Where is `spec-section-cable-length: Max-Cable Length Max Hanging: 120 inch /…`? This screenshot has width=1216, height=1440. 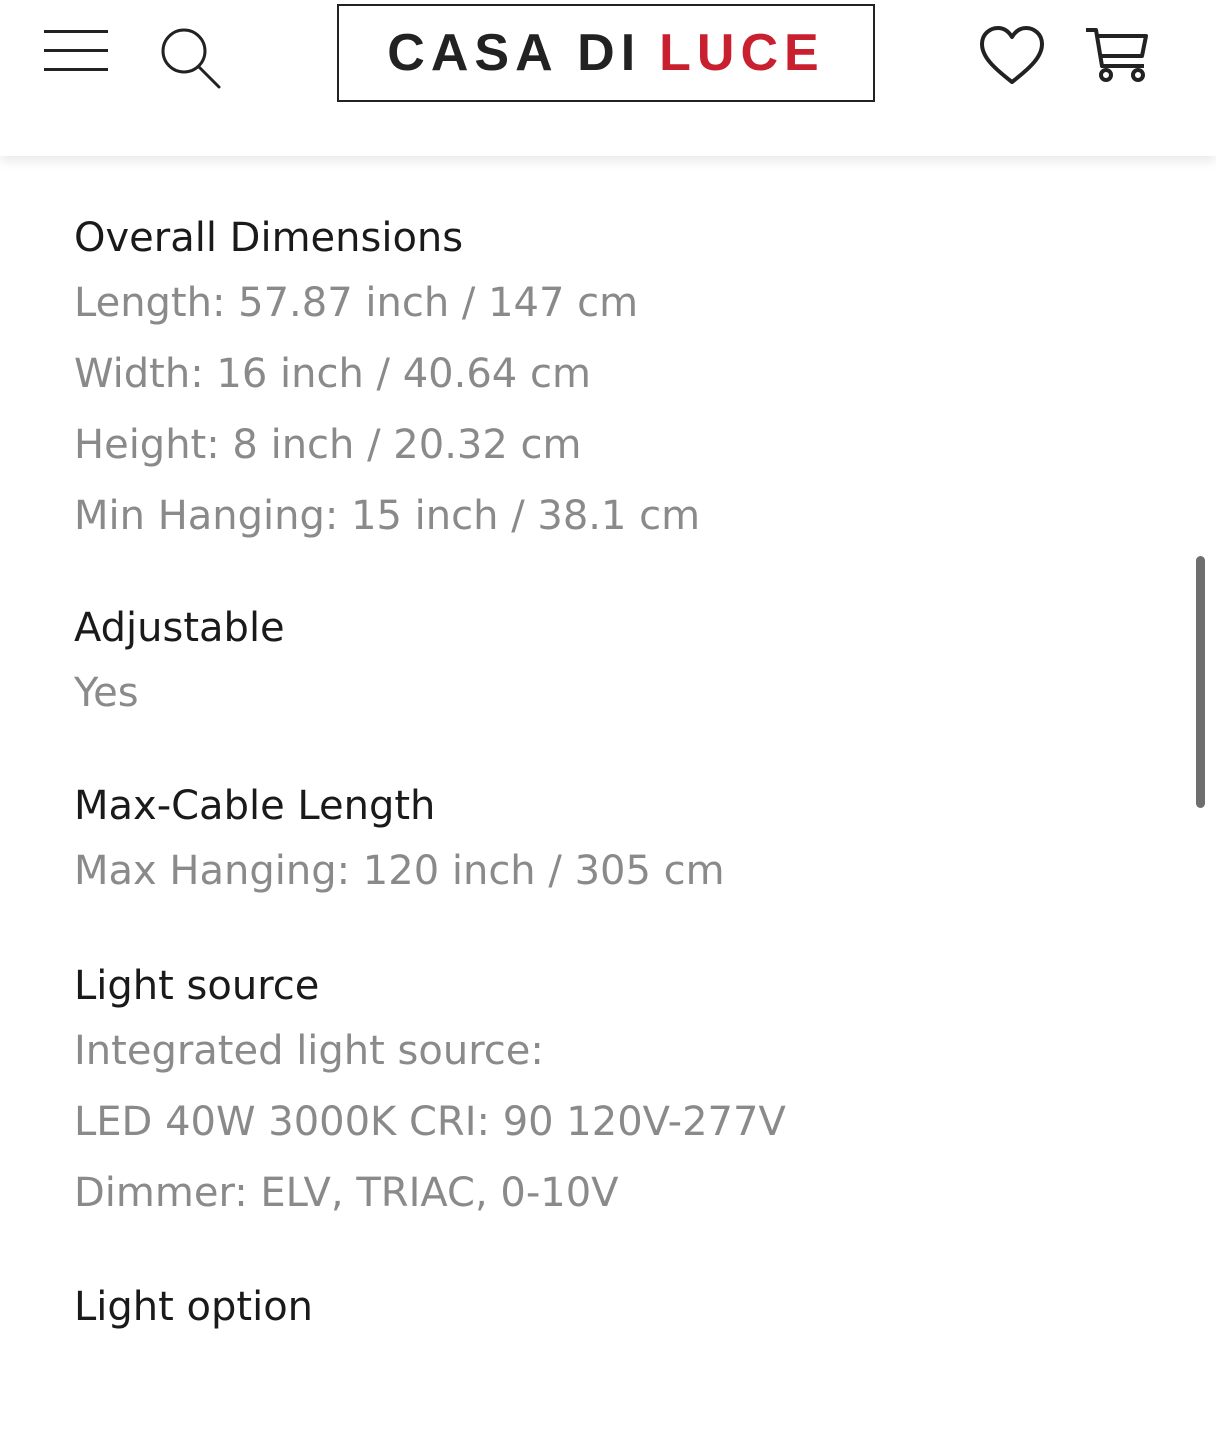 spec-section-cable-length: Max-Cable Length Max Hanging: 120 inch /… is located at coordinates (614, 841).